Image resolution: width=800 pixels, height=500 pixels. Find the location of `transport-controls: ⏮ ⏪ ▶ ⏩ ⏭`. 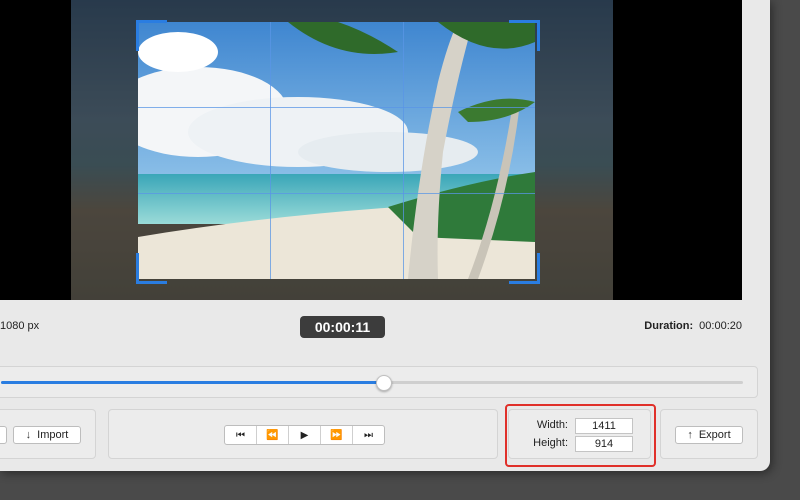

transport-controls: ⏮ ⏪ ▶ ⏩ ⏭ is located at coordinates (304, 435).